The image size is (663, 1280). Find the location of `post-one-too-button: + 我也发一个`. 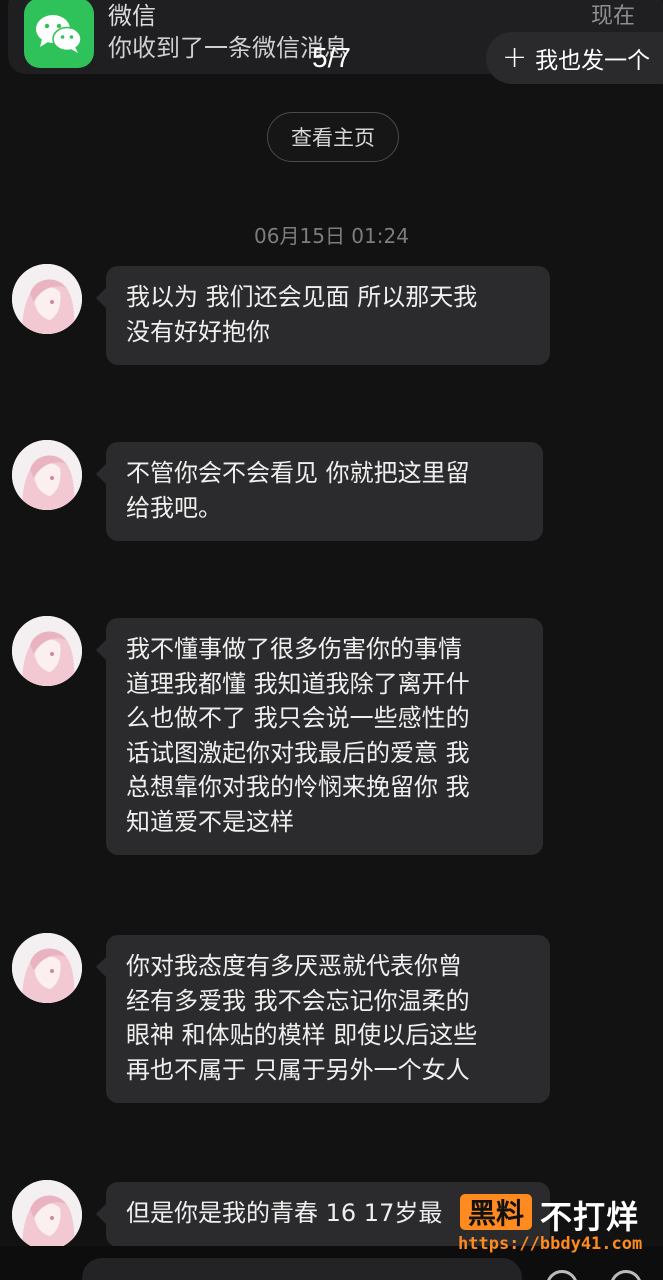

post-one-too-button: + 我也发一个 is located at coordinates (574, 58).